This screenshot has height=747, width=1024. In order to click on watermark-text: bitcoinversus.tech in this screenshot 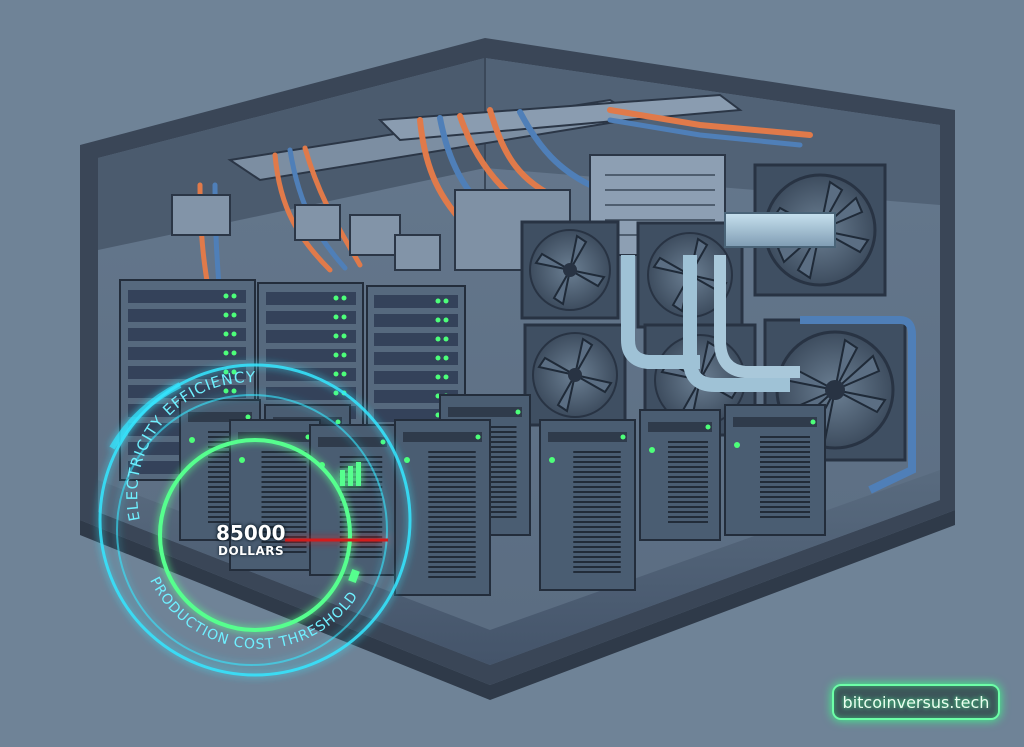, I will do `click(916, 702)`.